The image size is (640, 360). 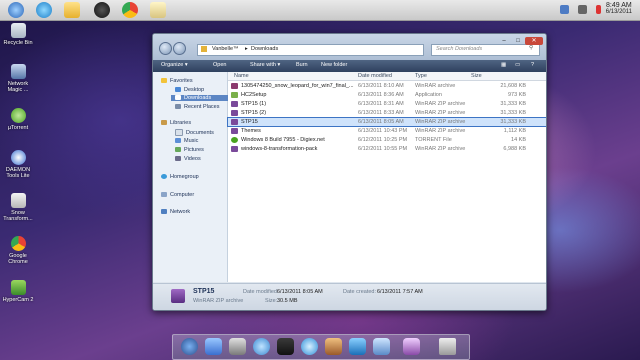 What do you see at coordinates (178, 150) in the screenshot?
I see `pictures-icon` at bounding box center [178, 150].